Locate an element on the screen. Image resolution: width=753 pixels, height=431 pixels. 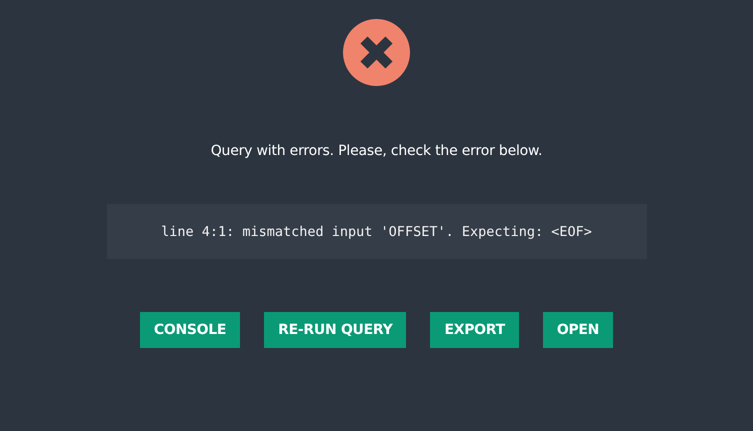
action-button: CONSOLE is located at coordinates (190, 330).